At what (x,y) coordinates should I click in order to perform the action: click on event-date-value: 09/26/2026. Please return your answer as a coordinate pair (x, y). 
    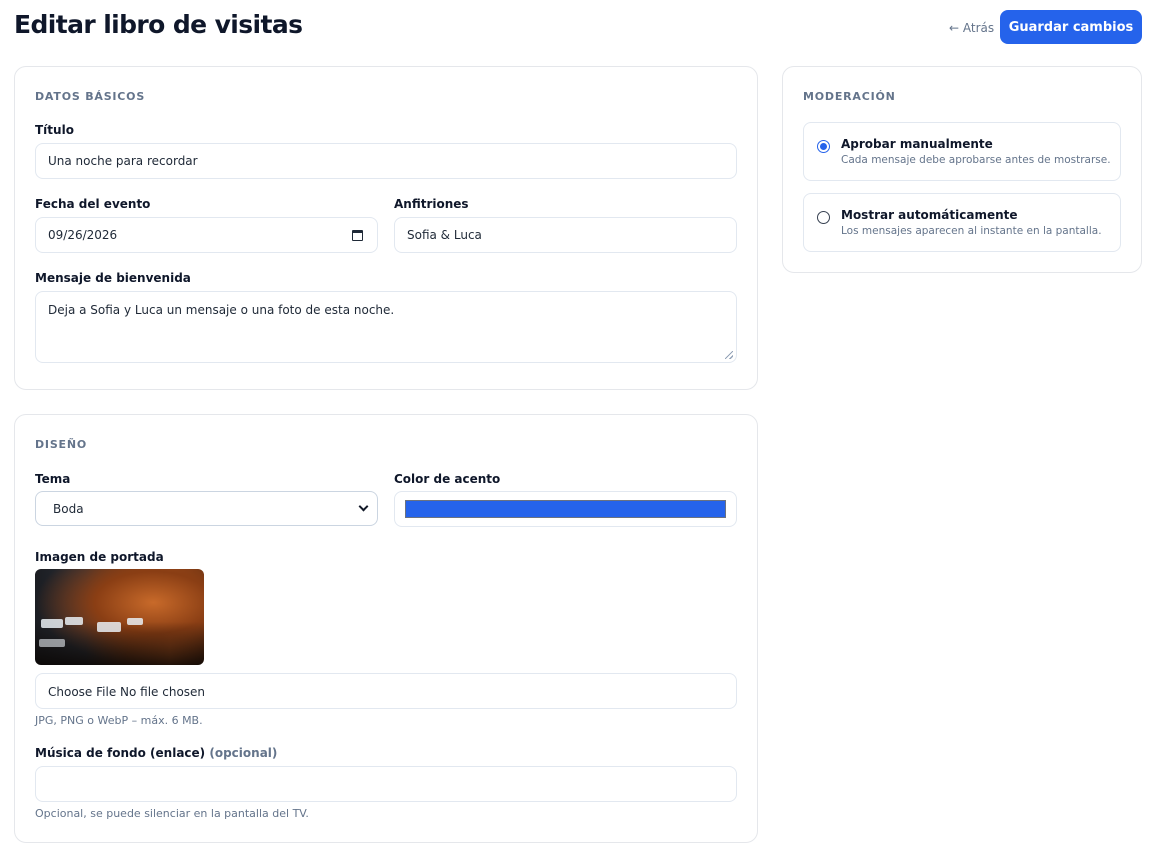
    Looking at the image, I should click on (83, 235).